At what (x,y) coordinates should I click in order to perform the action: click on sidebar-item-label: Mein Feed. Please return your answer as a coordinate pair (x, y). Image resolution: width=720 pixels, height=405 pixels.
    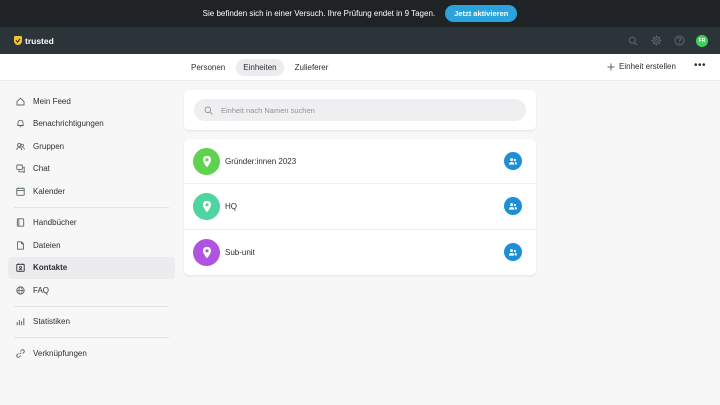
    Looking at the image, I should click on (52, 101).